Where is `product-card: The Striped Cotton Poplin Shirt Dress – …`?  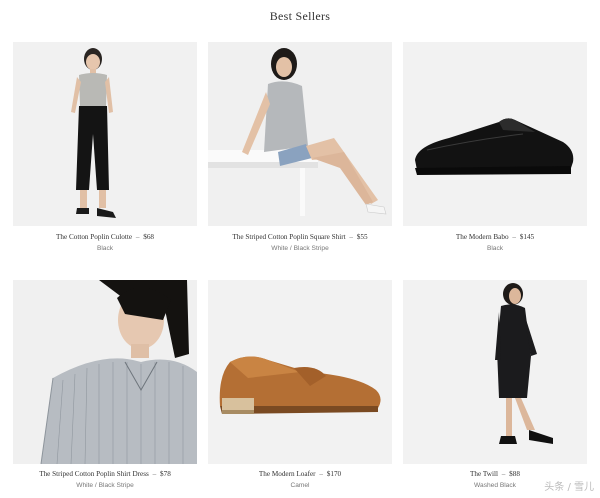 product-card: The Striped Cotton Poplin Shirt Dress – … is located at coordinates (105, 389).